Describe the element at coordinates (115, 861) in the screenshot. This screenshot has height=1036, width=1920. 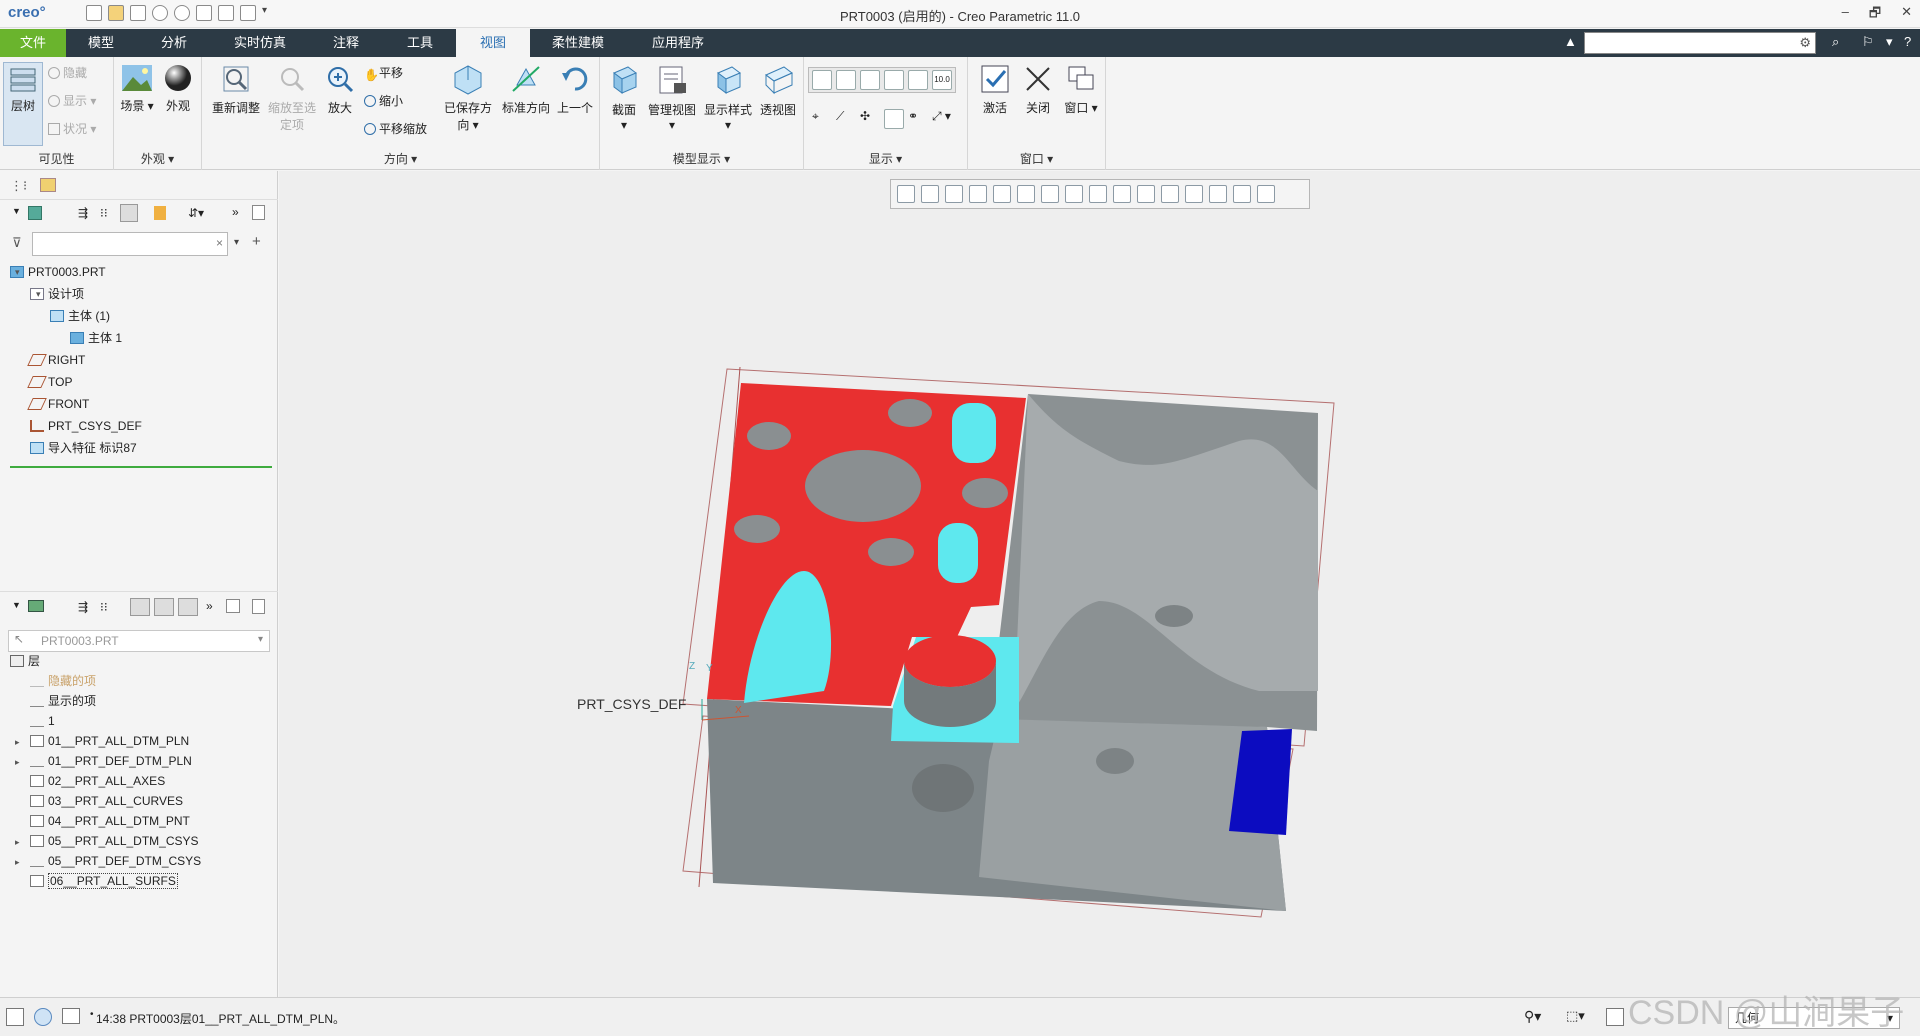
I see `layer-item-05-def-dtm-csys: 05__PRT_DEF_DTM_CSYS` at that location.